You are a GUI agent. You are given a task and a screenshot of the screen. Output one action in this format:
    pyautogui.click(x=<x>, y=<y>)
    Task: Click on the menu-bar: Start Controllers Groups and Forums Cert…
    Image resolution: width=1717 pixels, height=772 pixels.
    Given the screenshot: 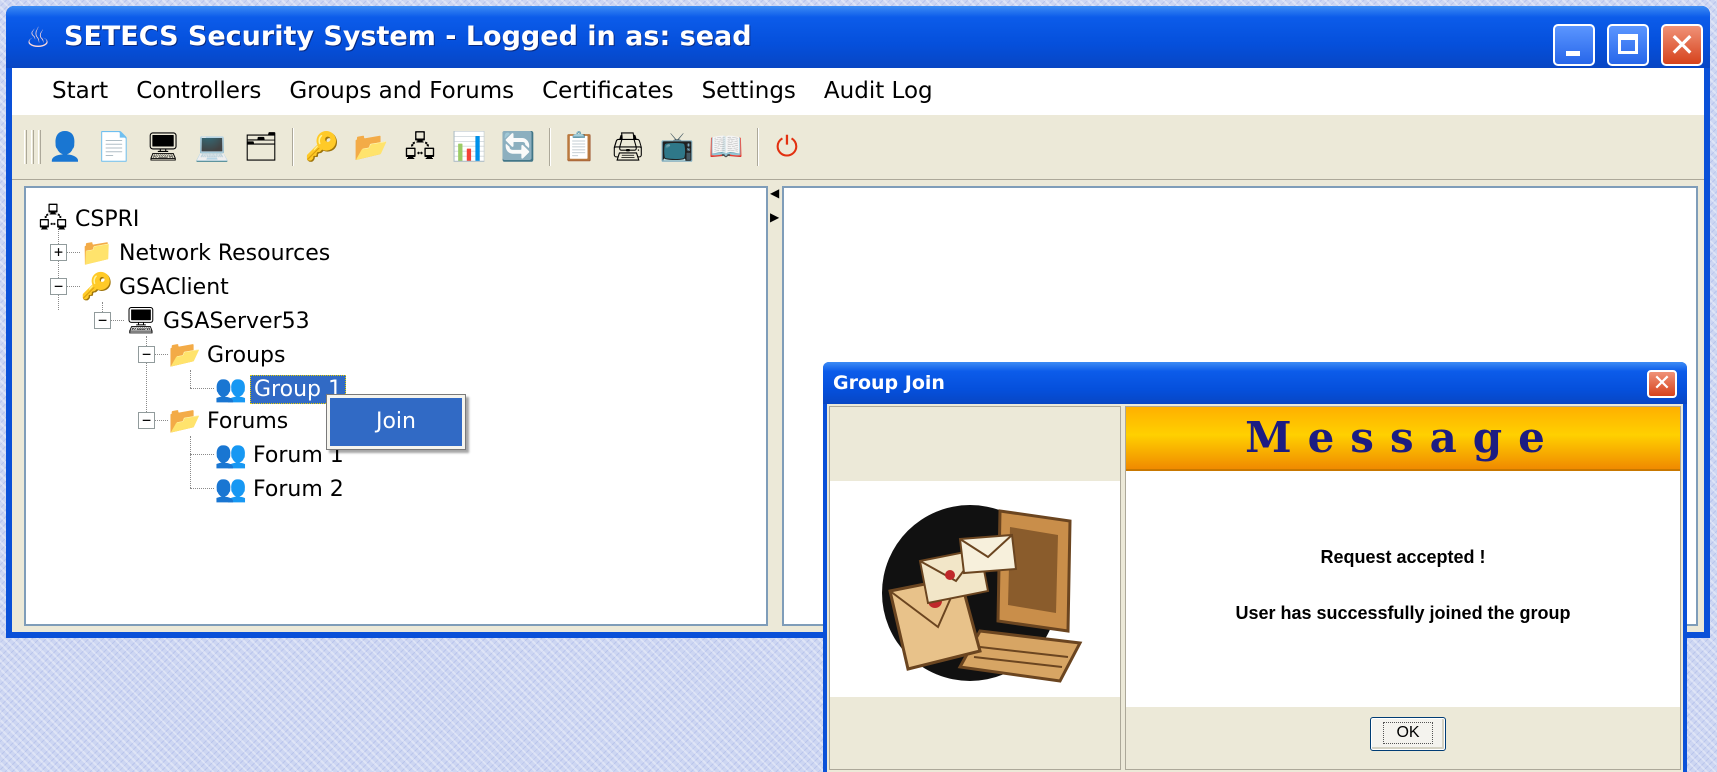 What is the action you would take?
    pyautogui.click(x=858, y=91)
    